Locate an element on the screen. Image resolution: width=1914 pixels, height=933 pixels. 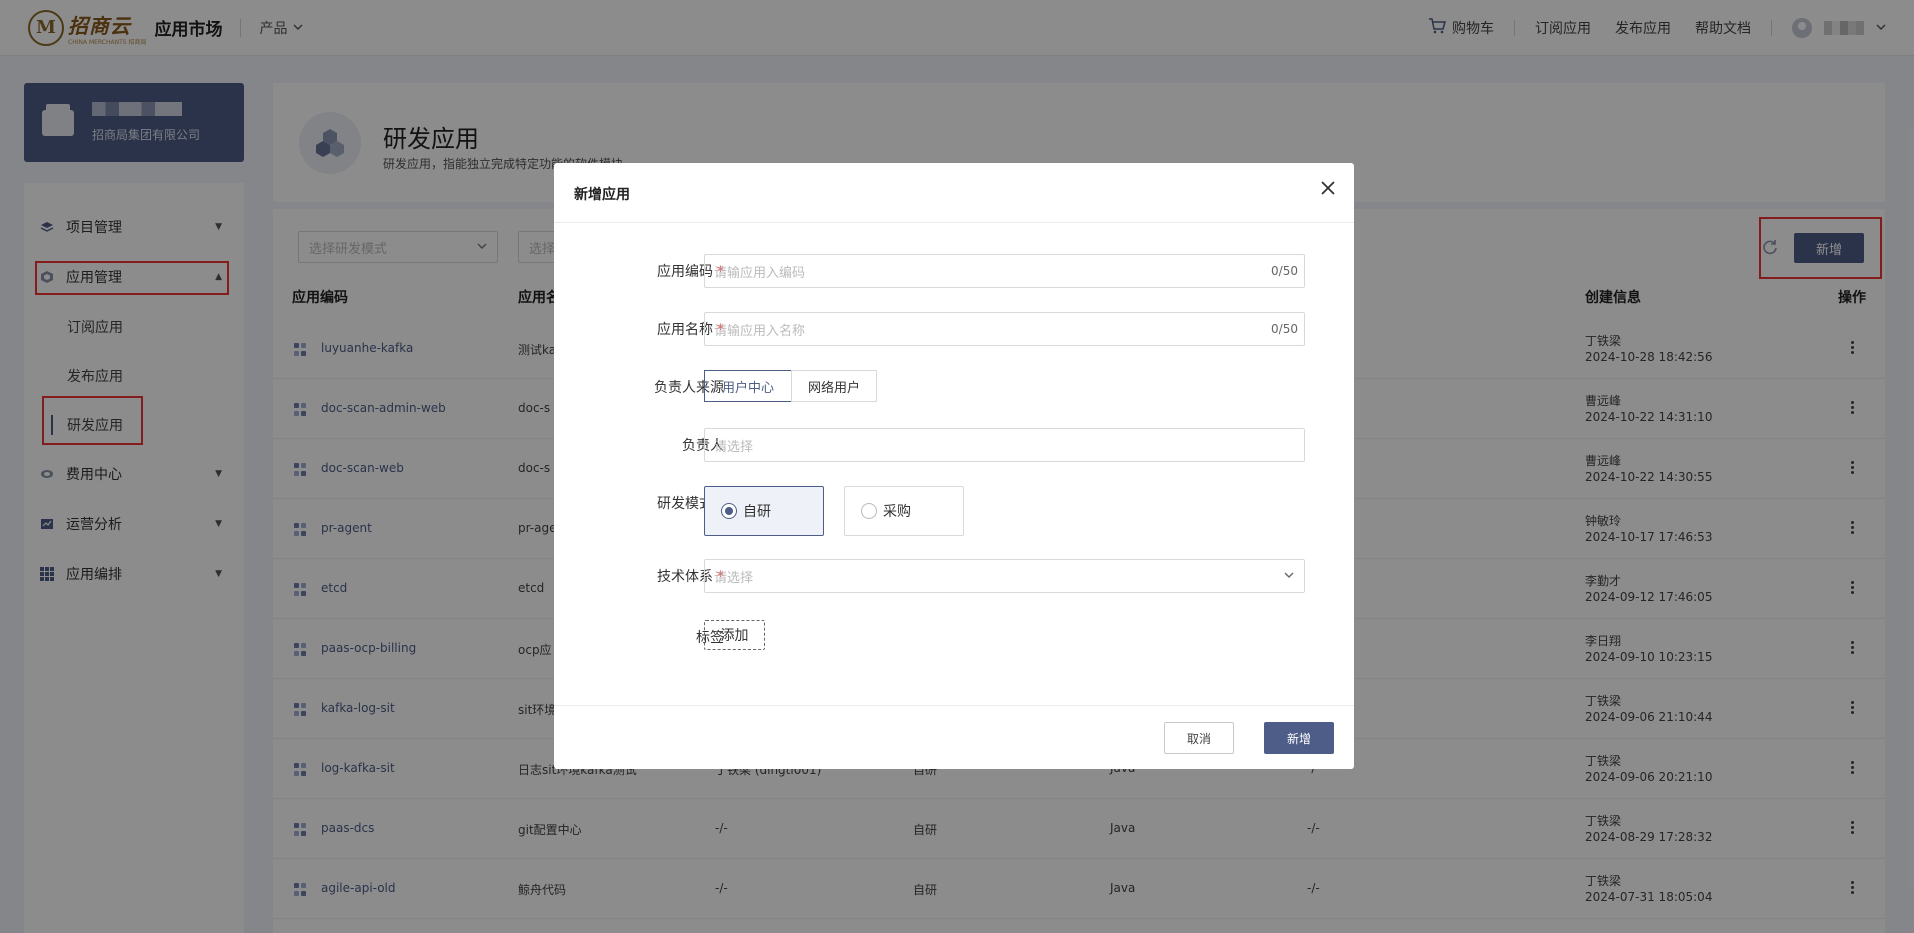
tech-stack-placeholder: 请选择 is located at coordinates (734, 578).